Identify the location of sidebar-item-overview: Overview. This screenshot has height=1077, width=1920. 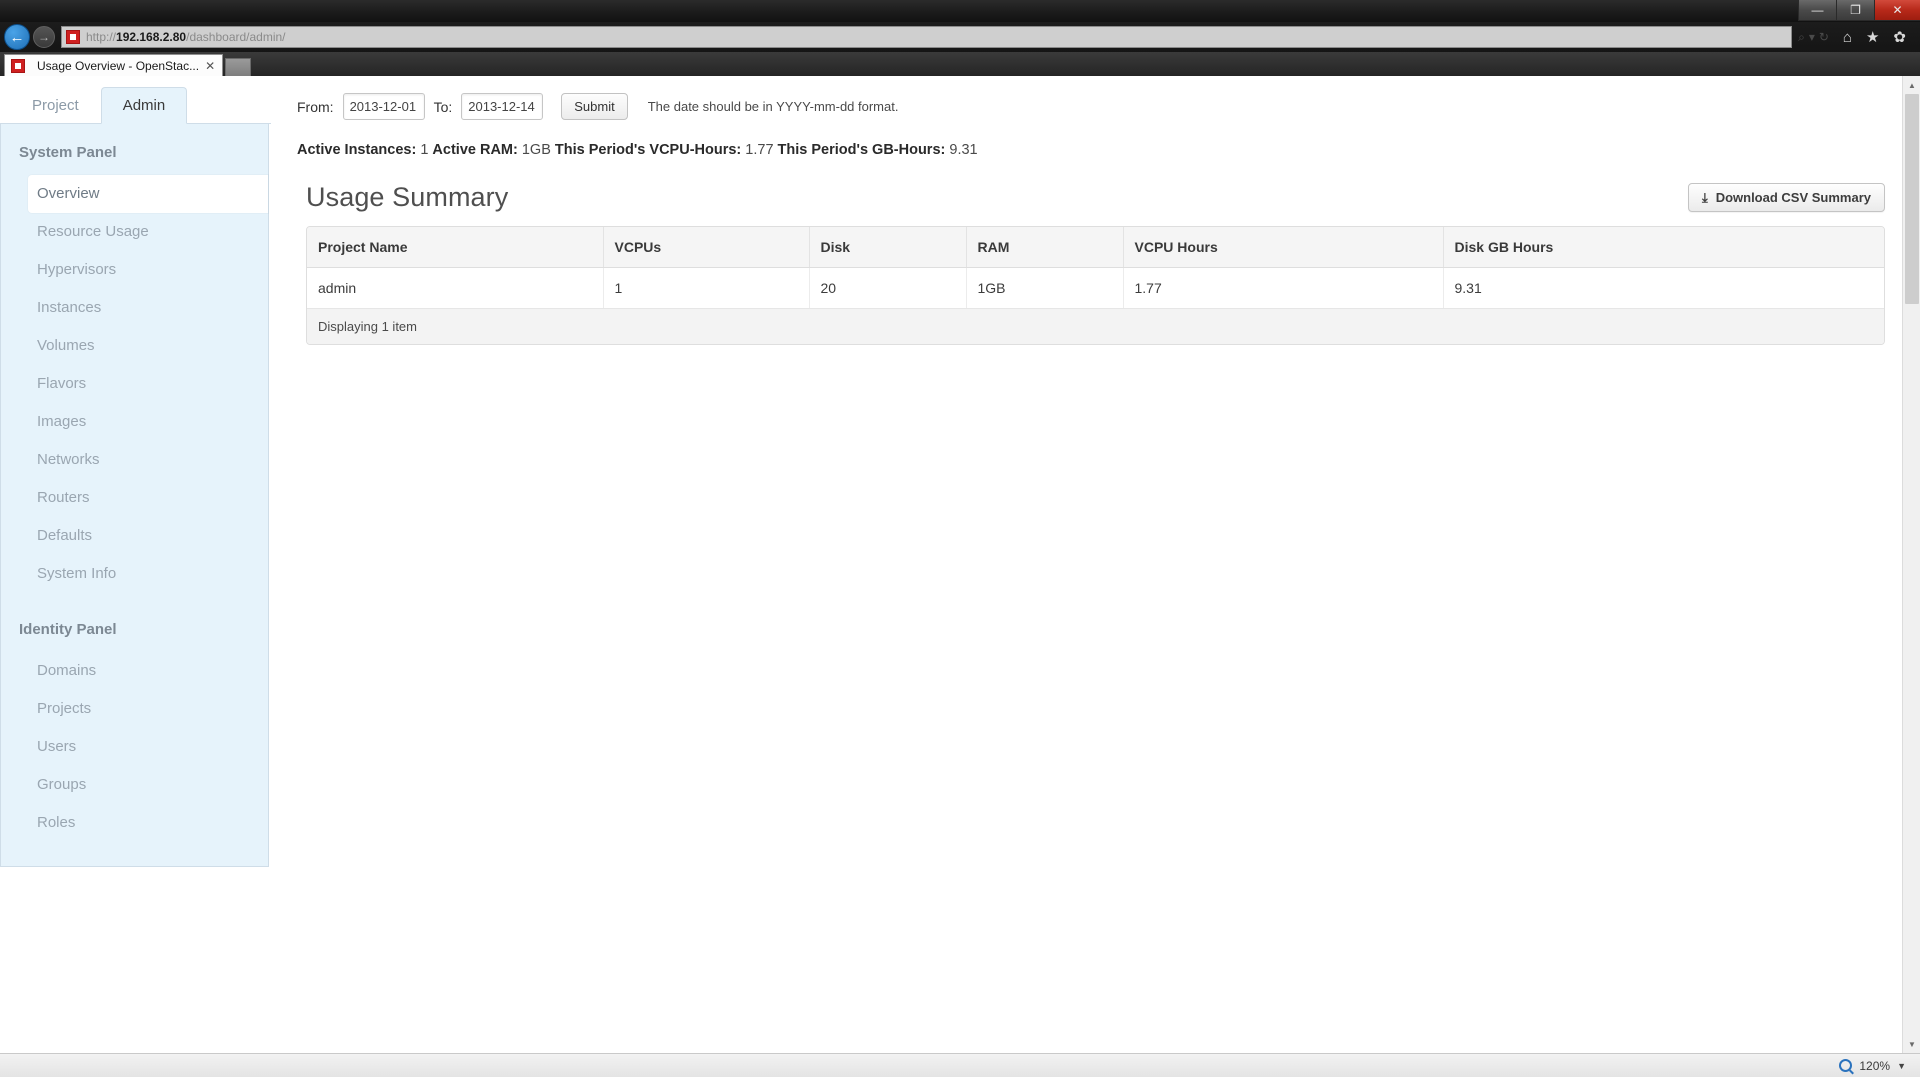
(148, 194).